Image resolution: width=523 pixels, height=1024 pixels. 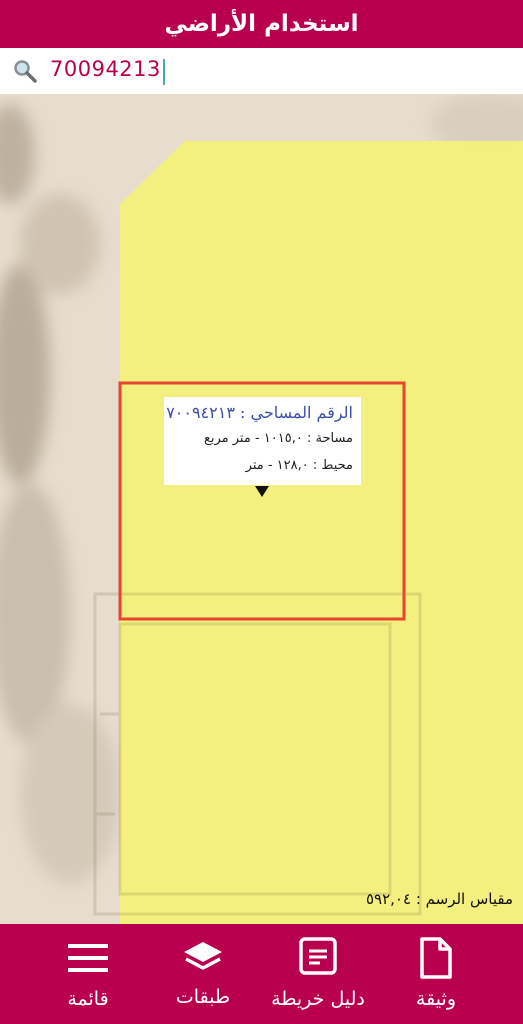 I want to click on nav-layers-label: طبقات, so click(x=203, y=997).